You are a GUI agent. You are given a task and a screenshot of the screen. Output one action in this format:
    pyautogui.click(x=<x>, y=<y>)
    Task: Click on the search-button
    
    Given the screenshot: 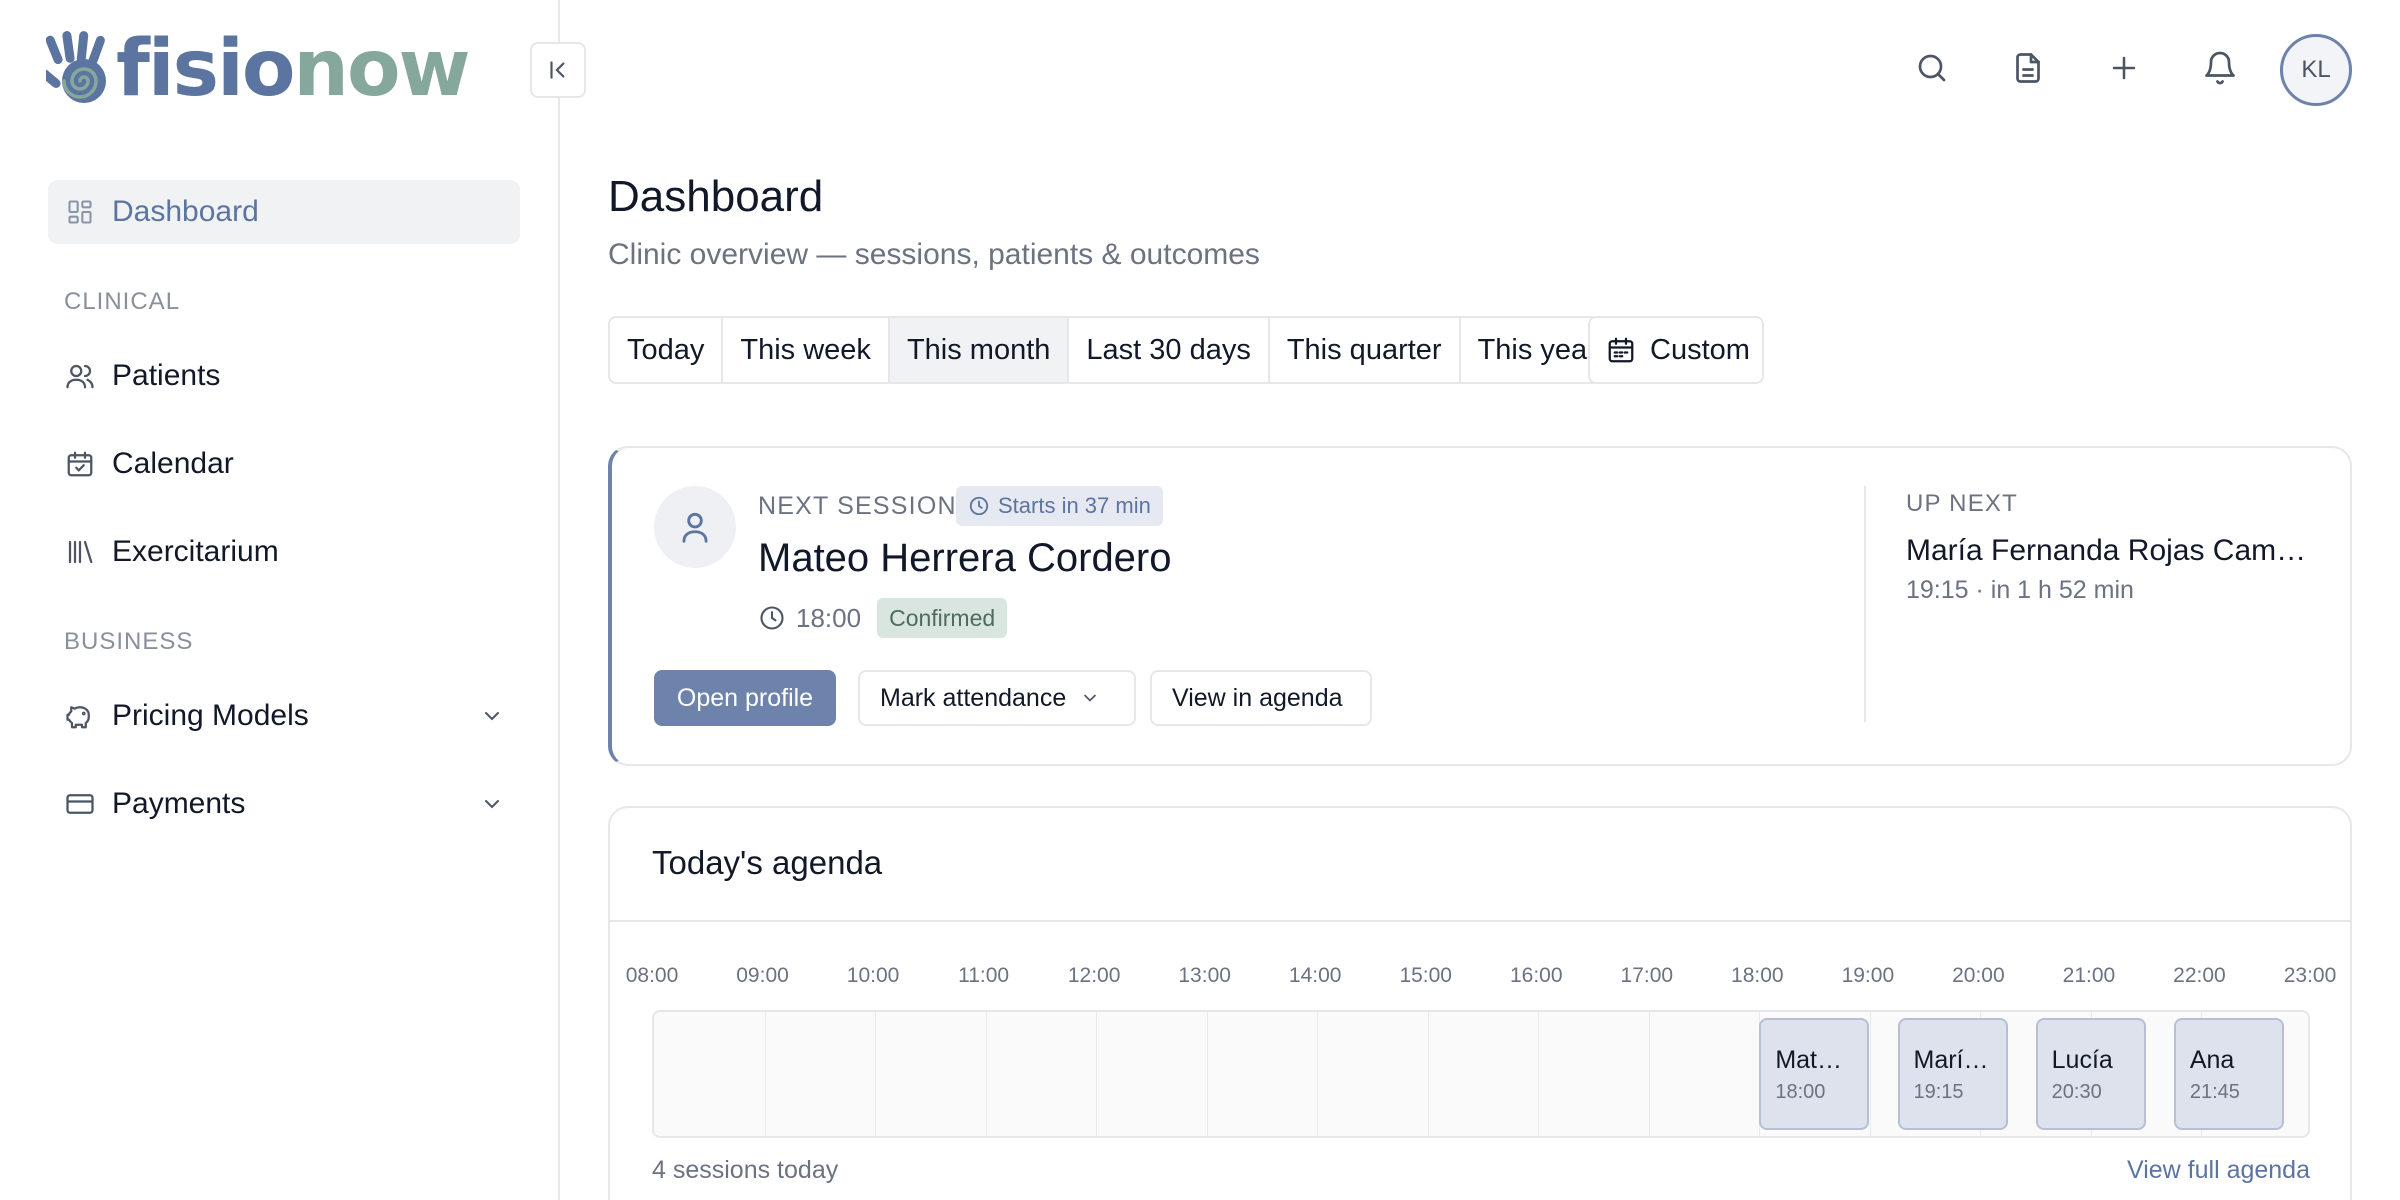 What is the action you would take?
    pyautogui.click(x=1932, y=68)
    